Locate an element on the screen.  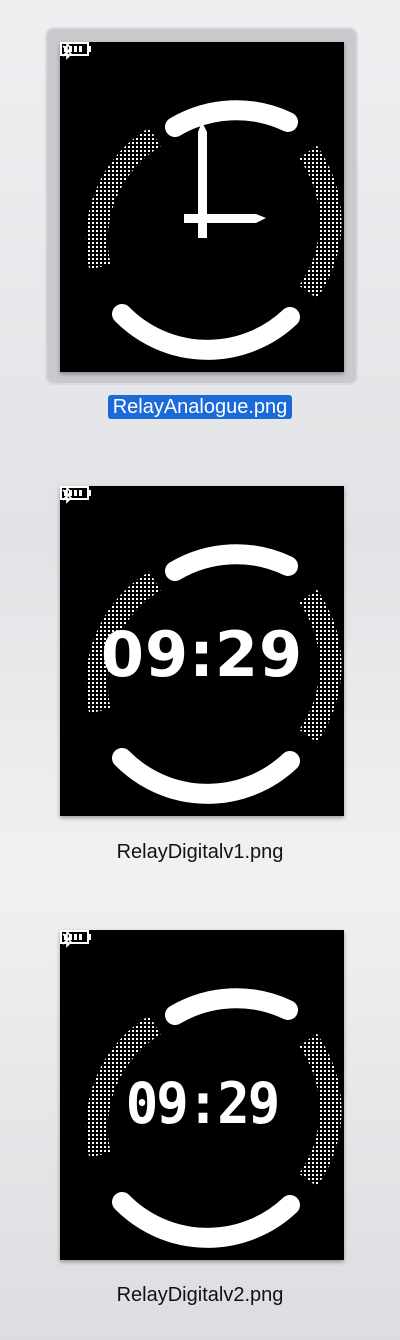
filename-label: RelayAnalogue.png is located at coordinates (200, 407).